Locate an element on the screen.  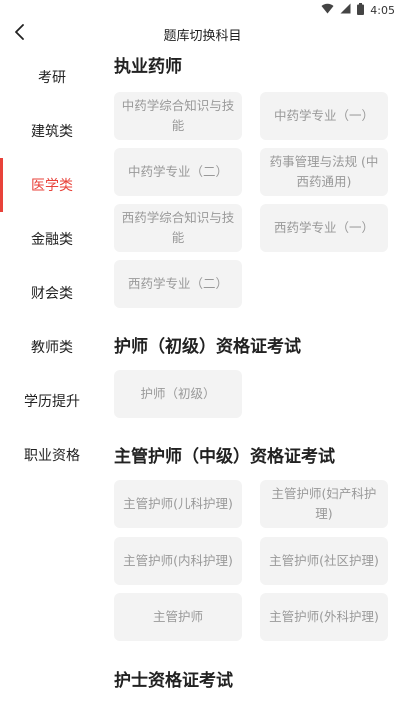
subject-button: 护师（初级） is located at coordinates (178, 394).